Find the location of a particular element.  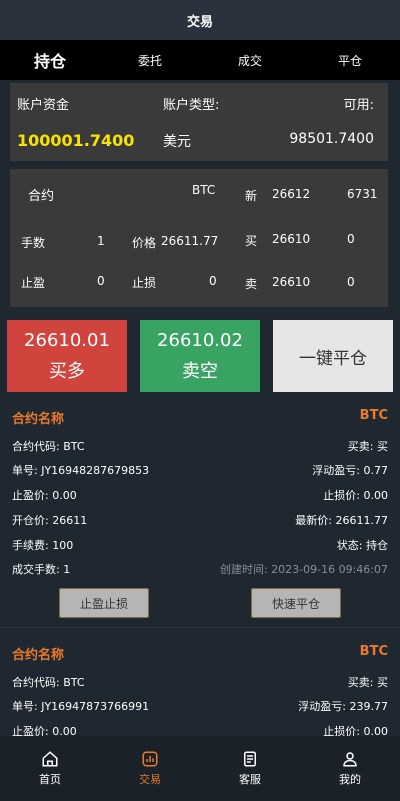

available-value: 98501.7400 is located at coordinates (331, 139).